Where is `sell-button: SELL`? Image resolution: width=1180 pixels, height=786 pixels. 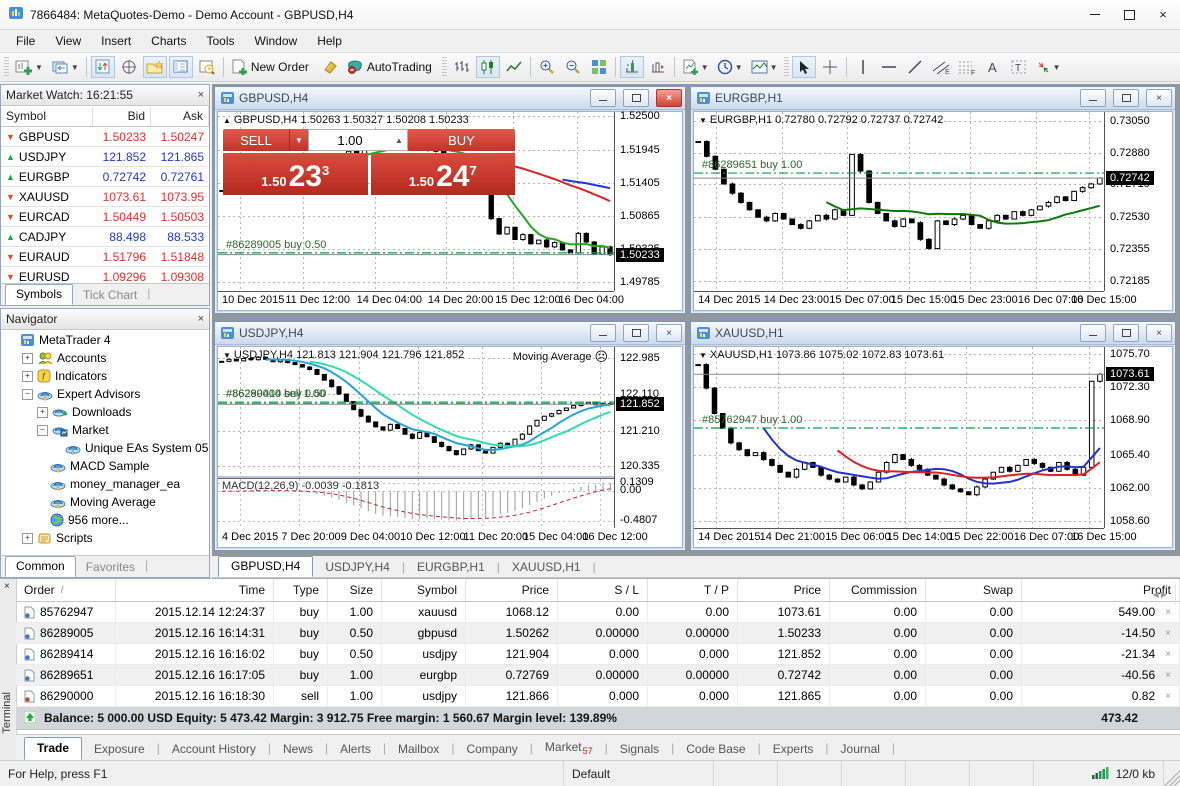
sell-button: SELL is located at coordinates (256, 140).